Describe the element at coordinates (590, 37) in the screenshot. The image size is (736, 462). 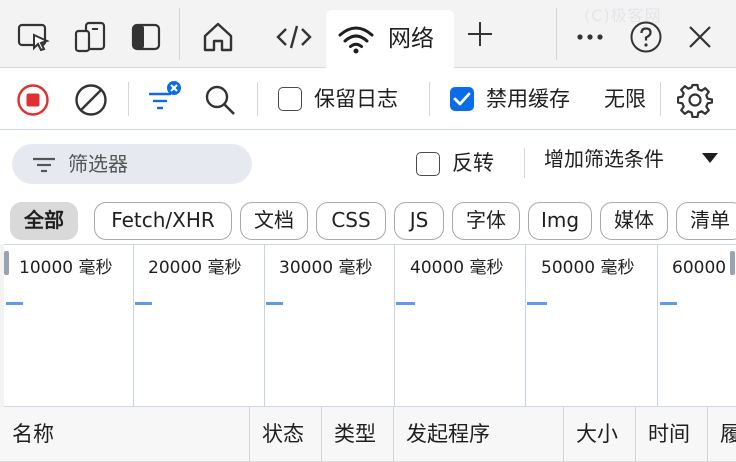
I see `more-icon` at that location.